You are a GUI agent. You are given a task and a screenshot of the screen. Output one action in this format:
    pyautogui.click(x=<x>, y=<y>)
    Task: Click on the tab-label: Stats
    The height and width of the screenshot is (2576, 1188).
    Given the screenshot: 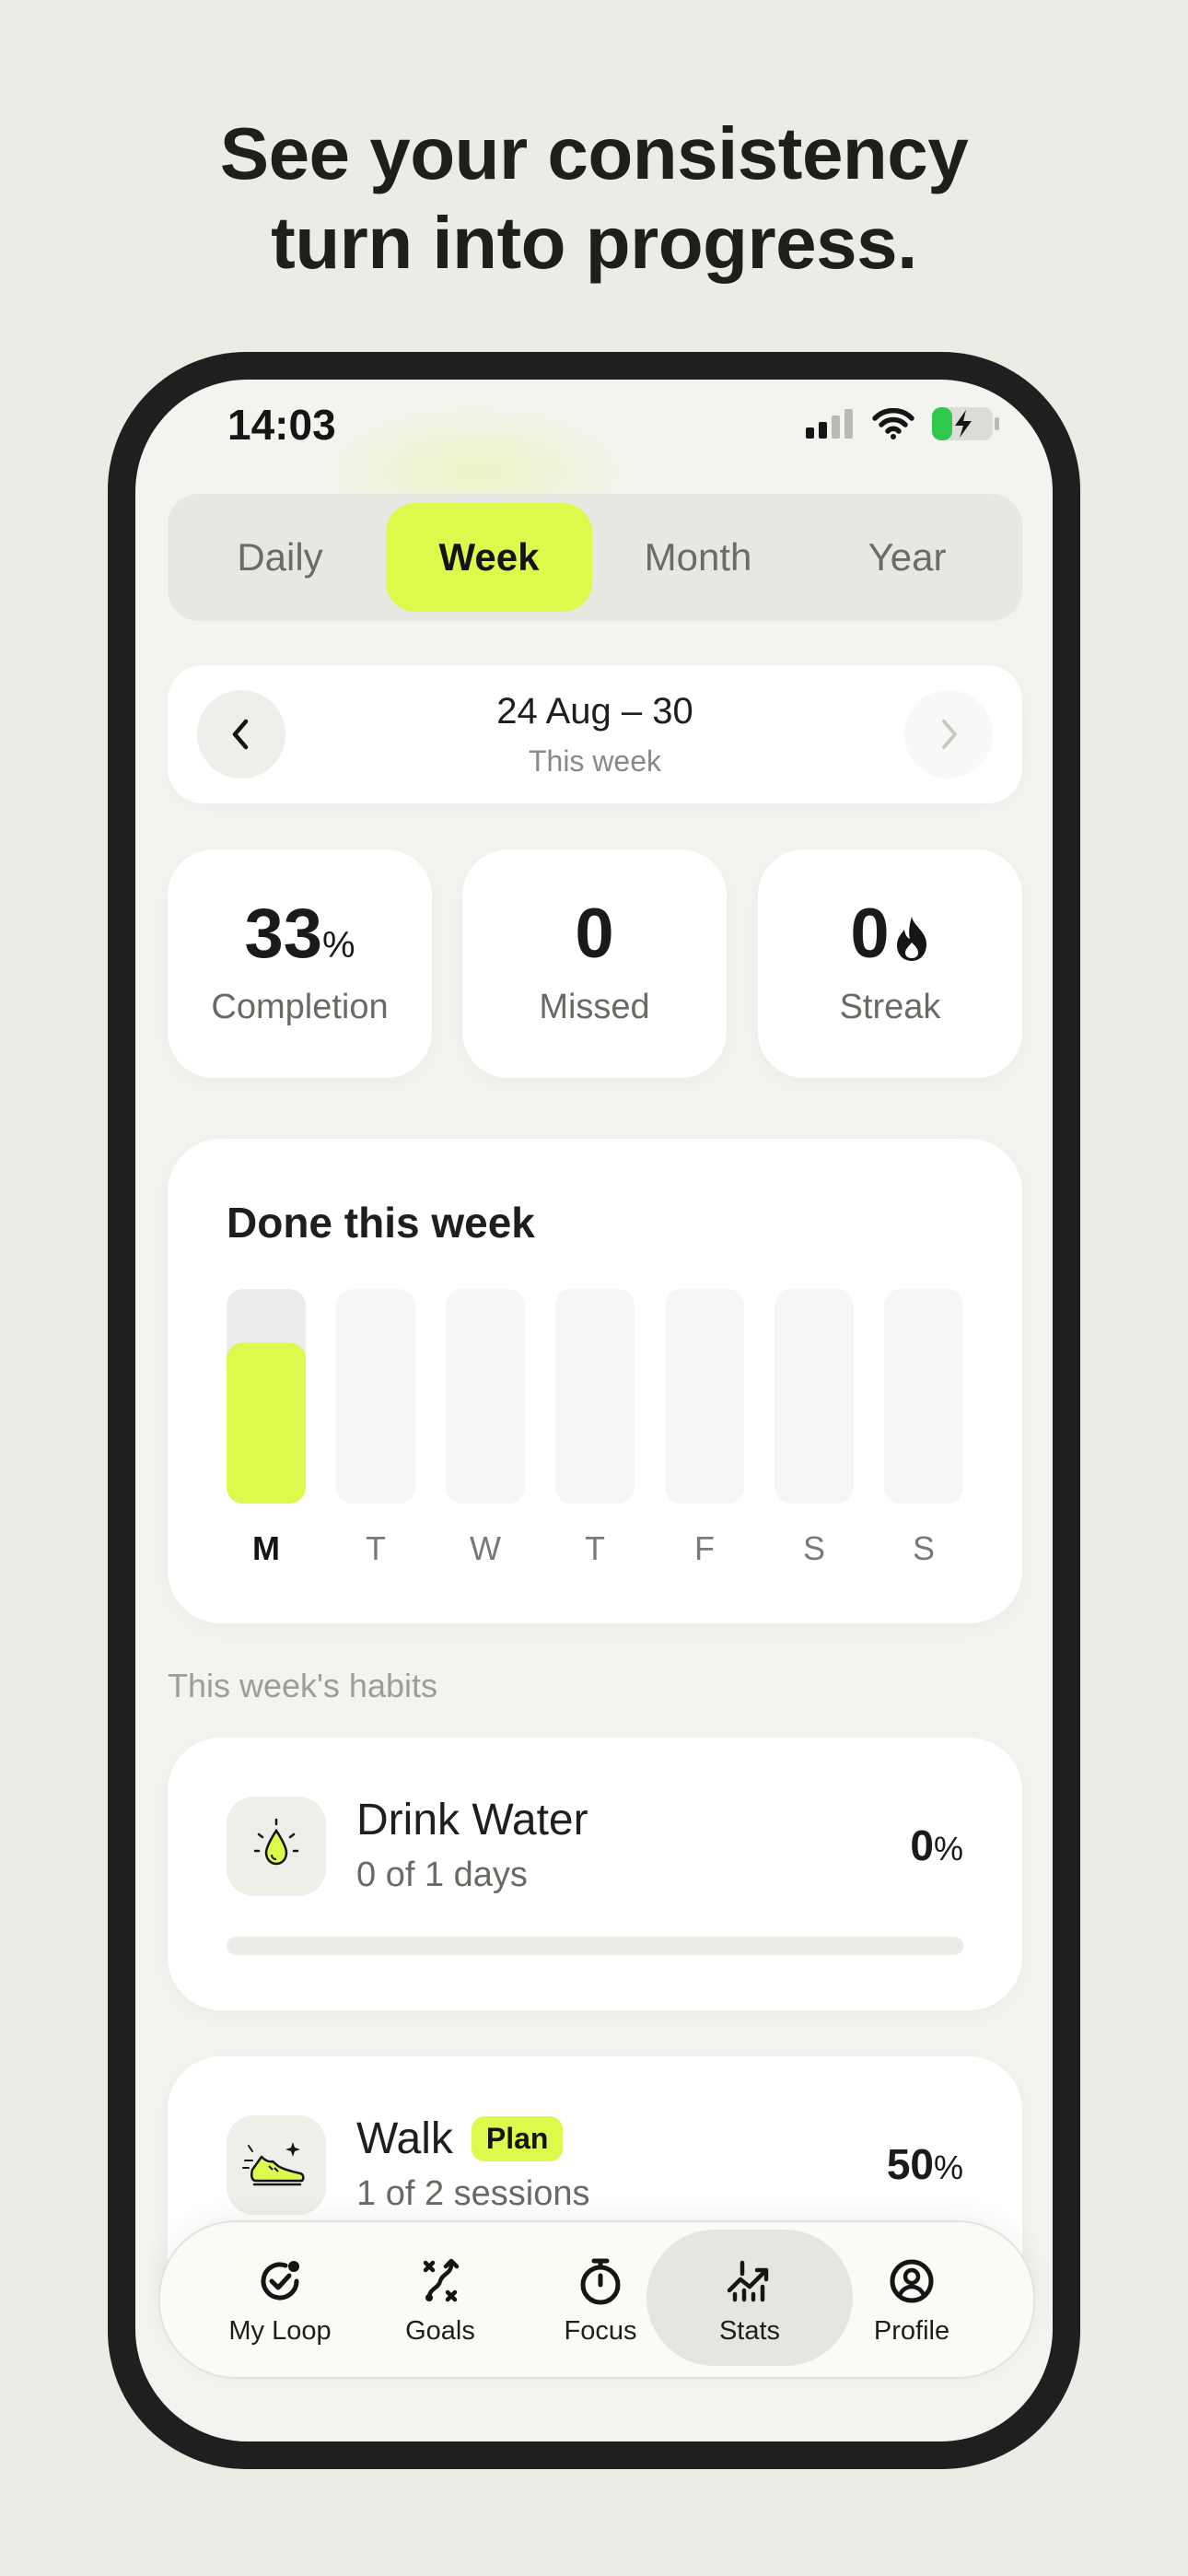 What is the action you would take?
    pyautogui.click(x=749, y=2330)
    